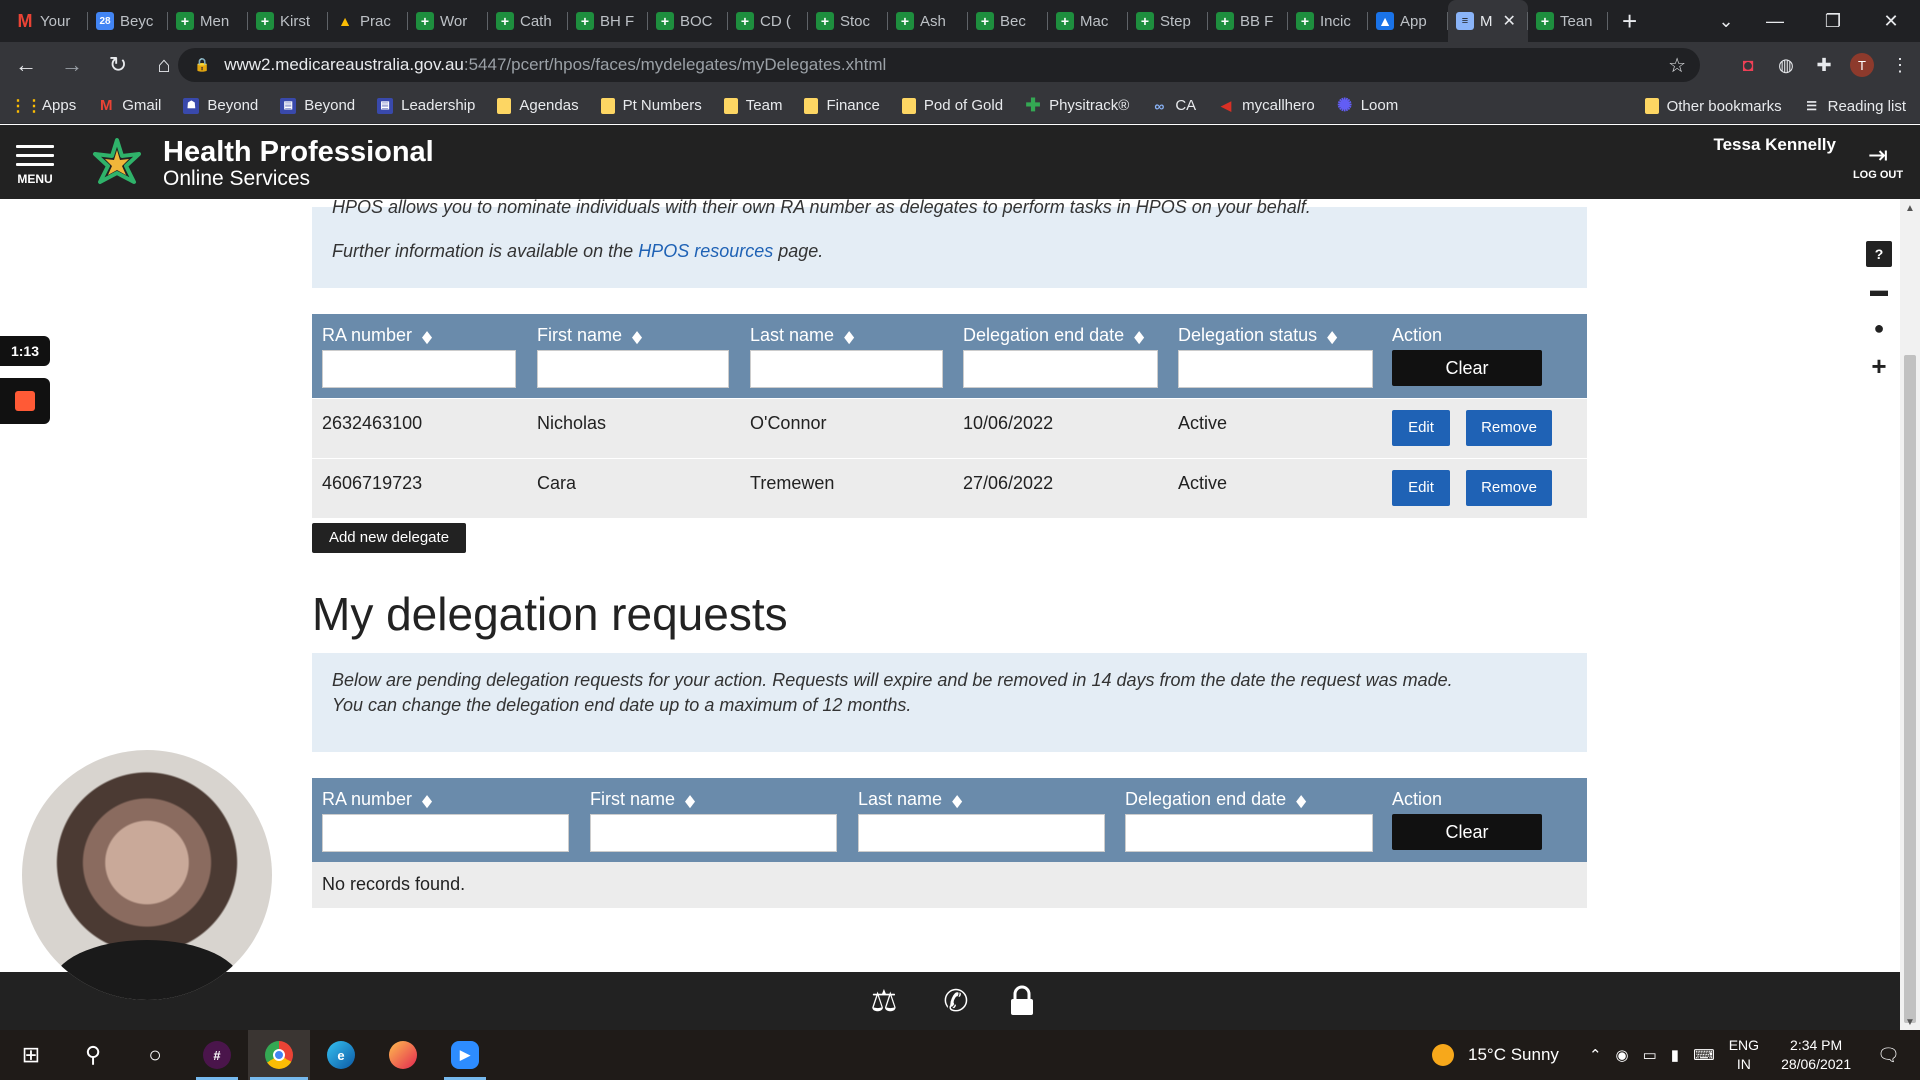  Describe the element at coordinates (1636, 21) in the screenshot. I see `new-tab-button: +` at that location.